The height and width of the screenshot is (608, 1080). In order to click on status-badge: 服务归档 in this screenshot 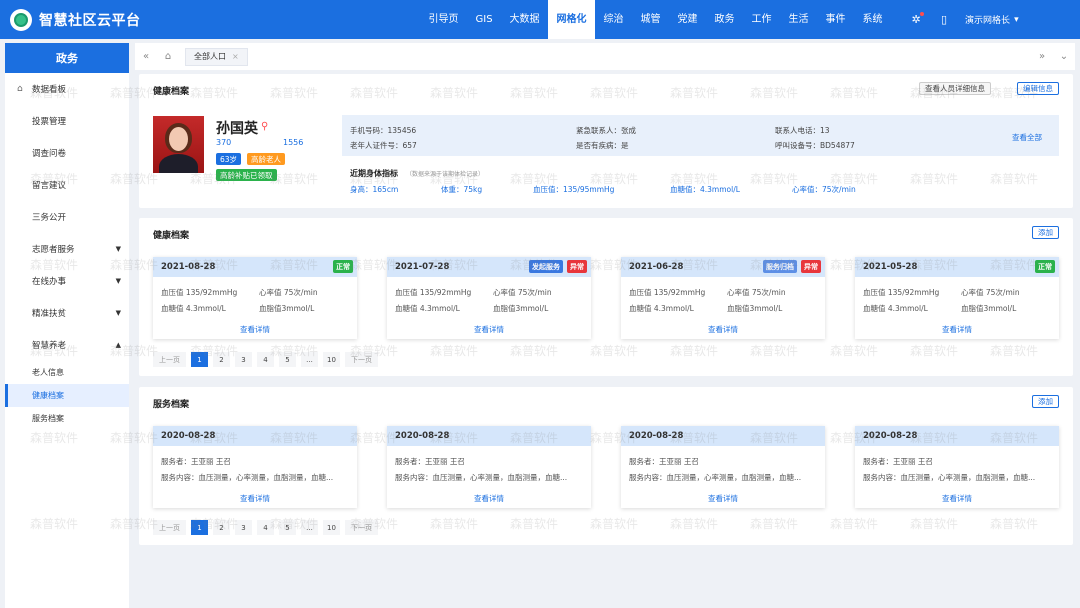, I will do `click(780, 266)`.